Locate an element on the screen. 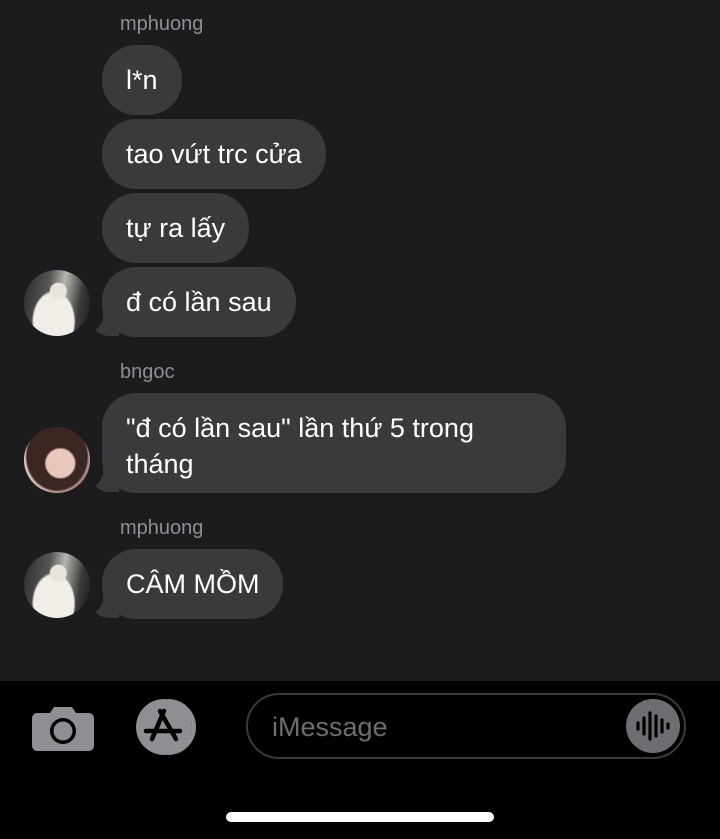  message-bubble: l*n is located at coordinates (142, 80).